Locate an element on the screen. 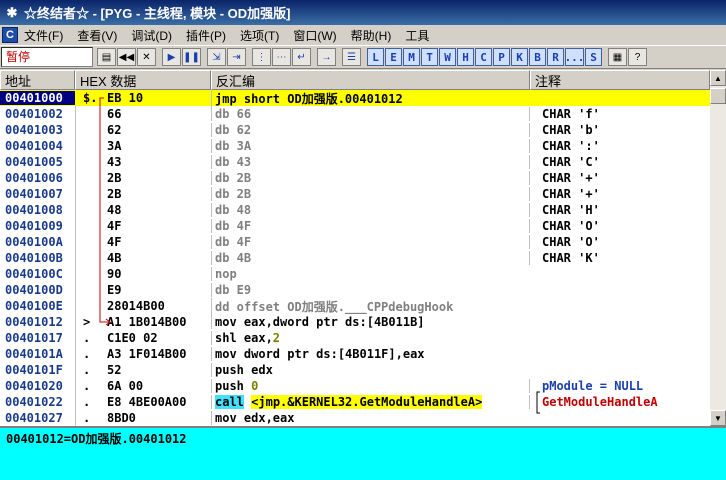 The height and width of the screenshot is (480, 726). vertical-scrollbar: ▲ ▼ is located at coordinates (718, 248).